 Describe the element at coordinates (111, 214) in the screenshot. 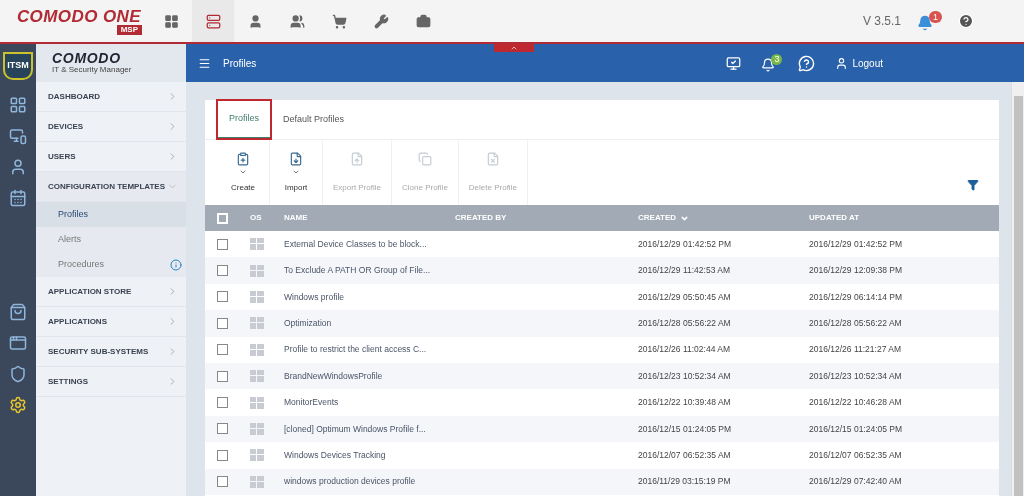

I see `sidebar-subitem: Profiles` at that location.